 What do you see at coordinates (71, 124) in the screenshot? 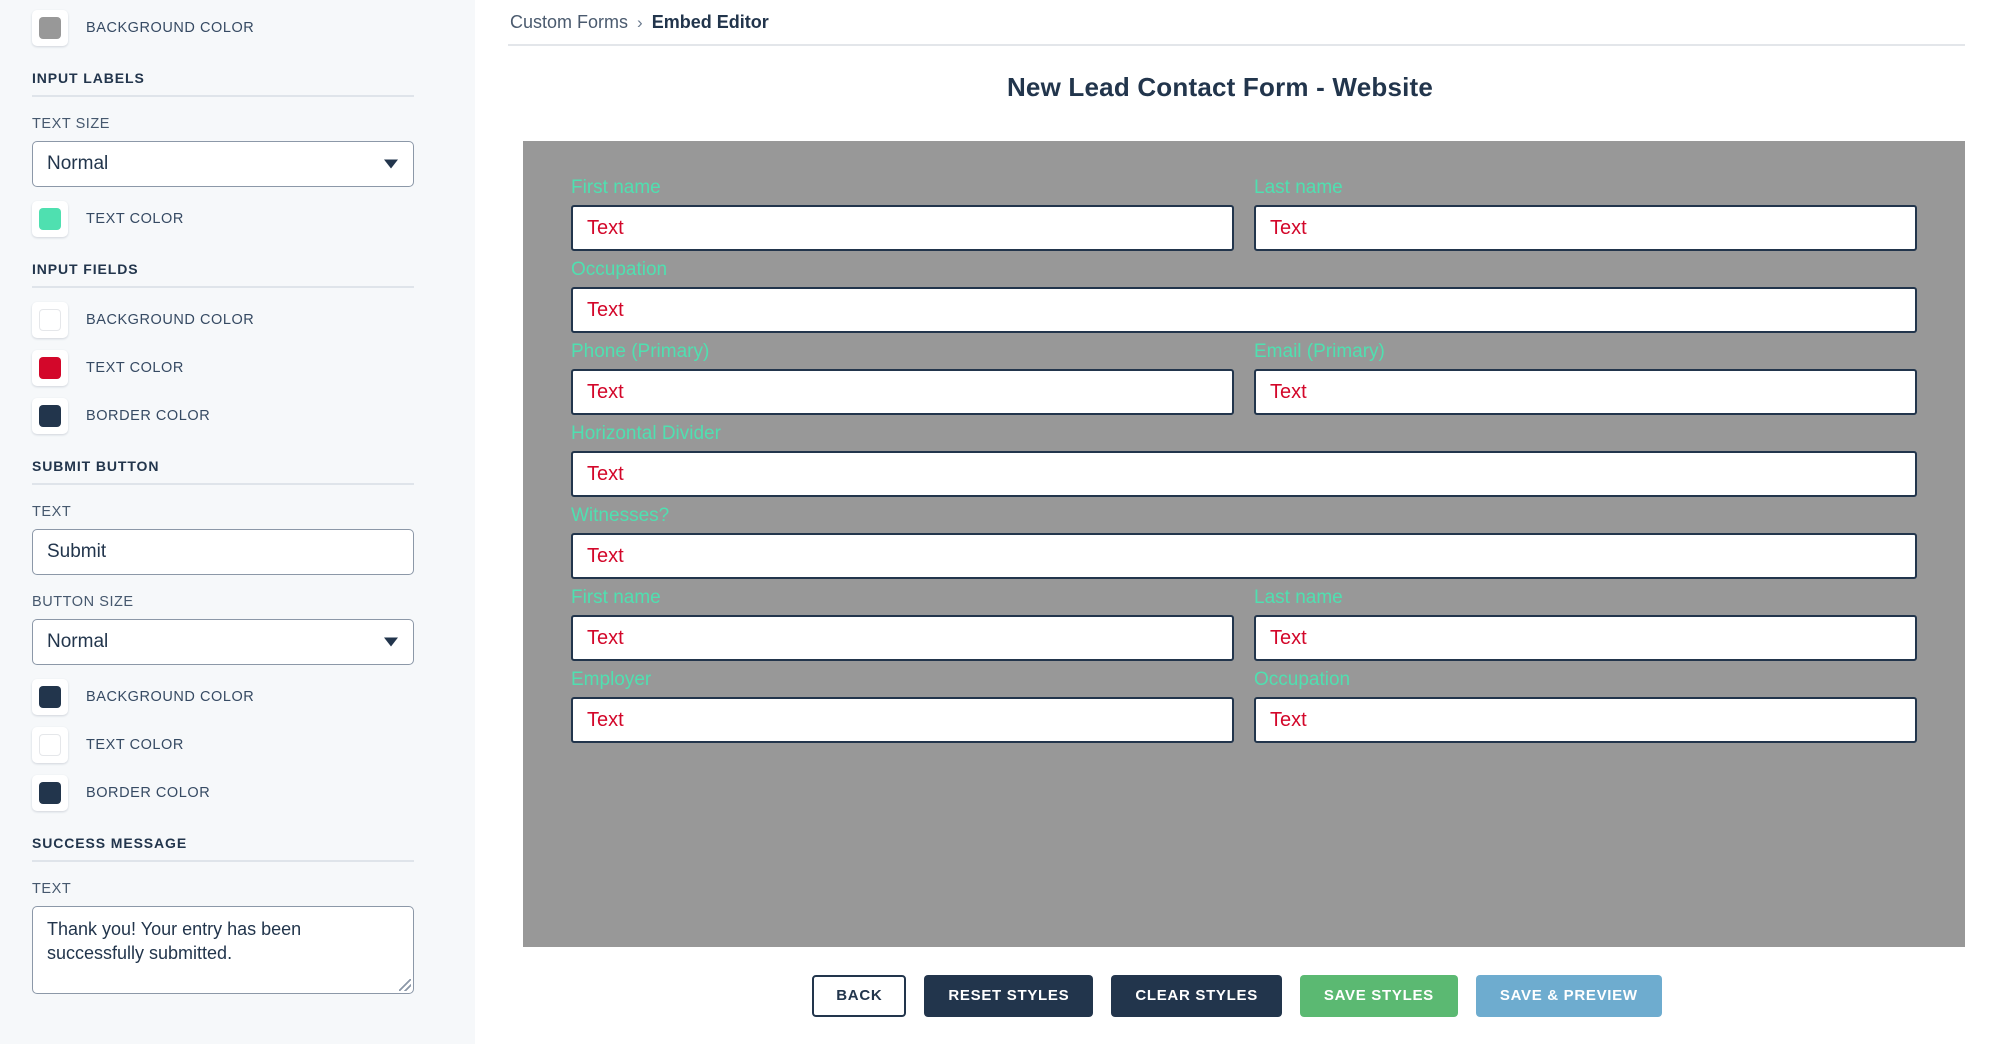
I see `label-text-size: TEXT SIZE` at bounding box center [71, 124].